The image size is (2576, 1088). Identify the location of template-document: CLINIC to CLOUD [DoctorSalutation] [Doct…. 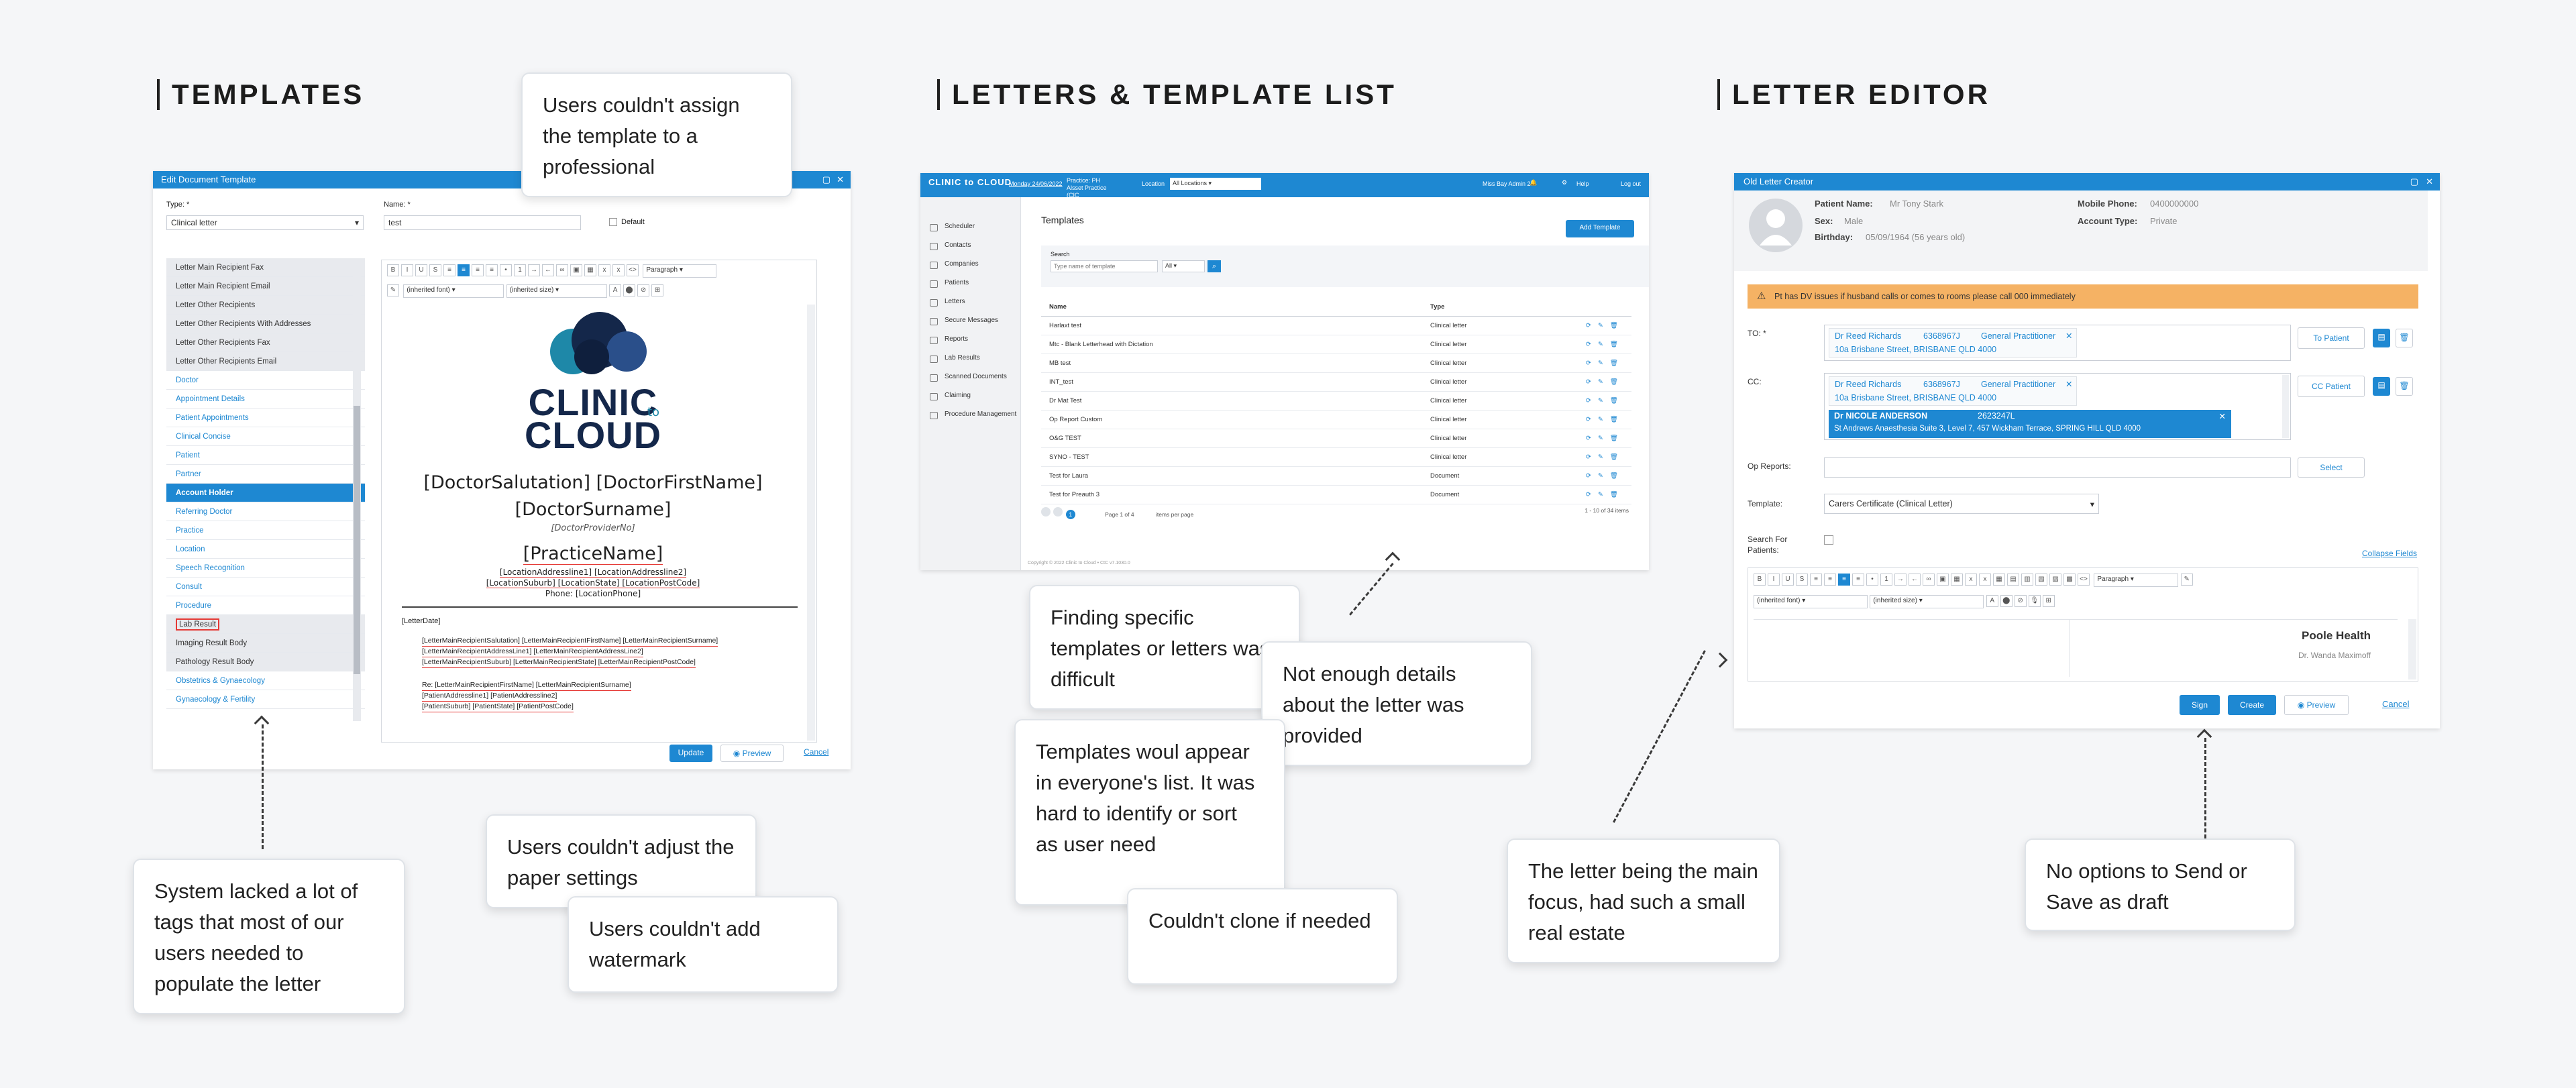
(593, 524).